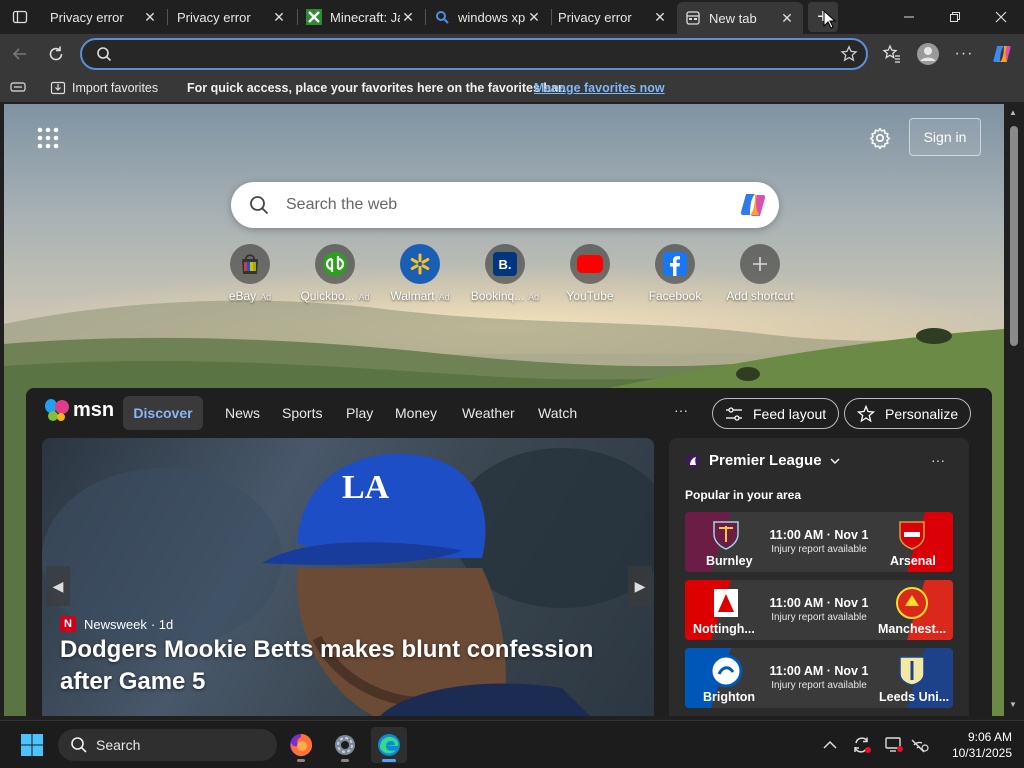  I want to click on shortcut-facebook: Facebook, so click(675, 273).